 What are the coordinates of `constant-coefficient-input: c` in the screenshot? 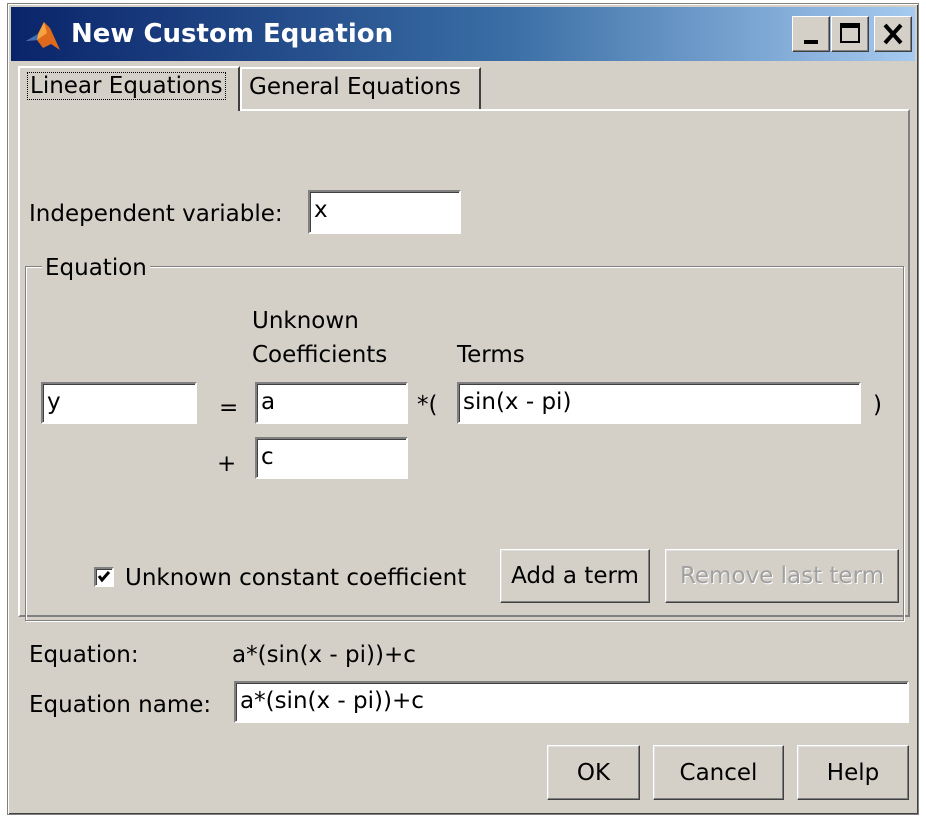 It's located at (331, 458).